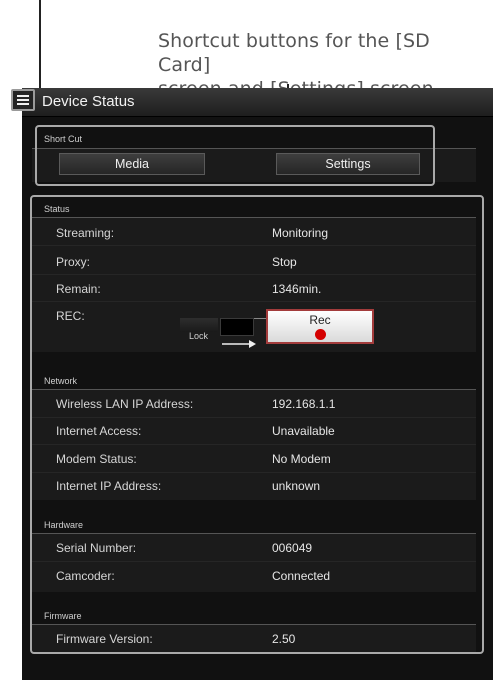 The width and height of the screenshot is (493, 680). Describe the element at coordinates (294, 53) in the screenshot. I see `callout-line-1: Shortcut buttons for the [SD Card]` at that location.